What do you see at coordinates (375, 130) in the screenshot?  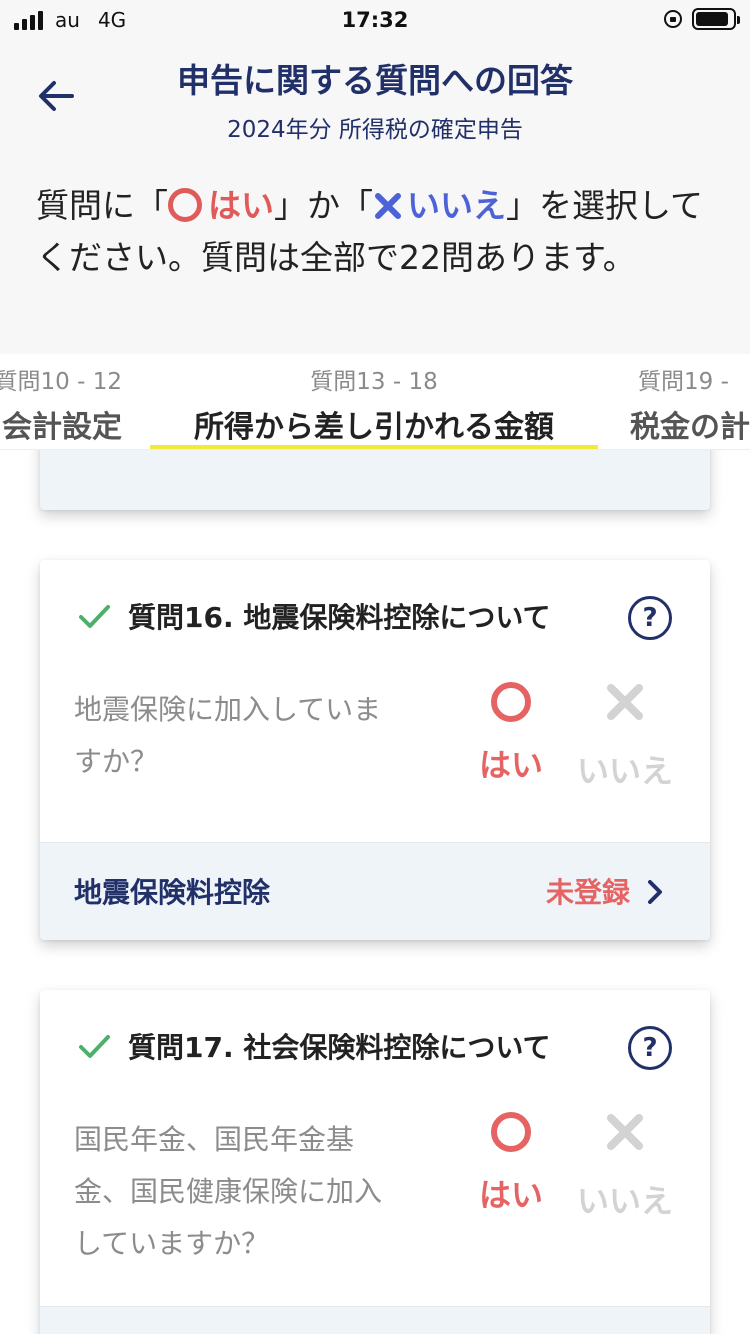 I see `page-subtitle: 2024年分 所得税の確定申告` at bounding box center [375, 130].